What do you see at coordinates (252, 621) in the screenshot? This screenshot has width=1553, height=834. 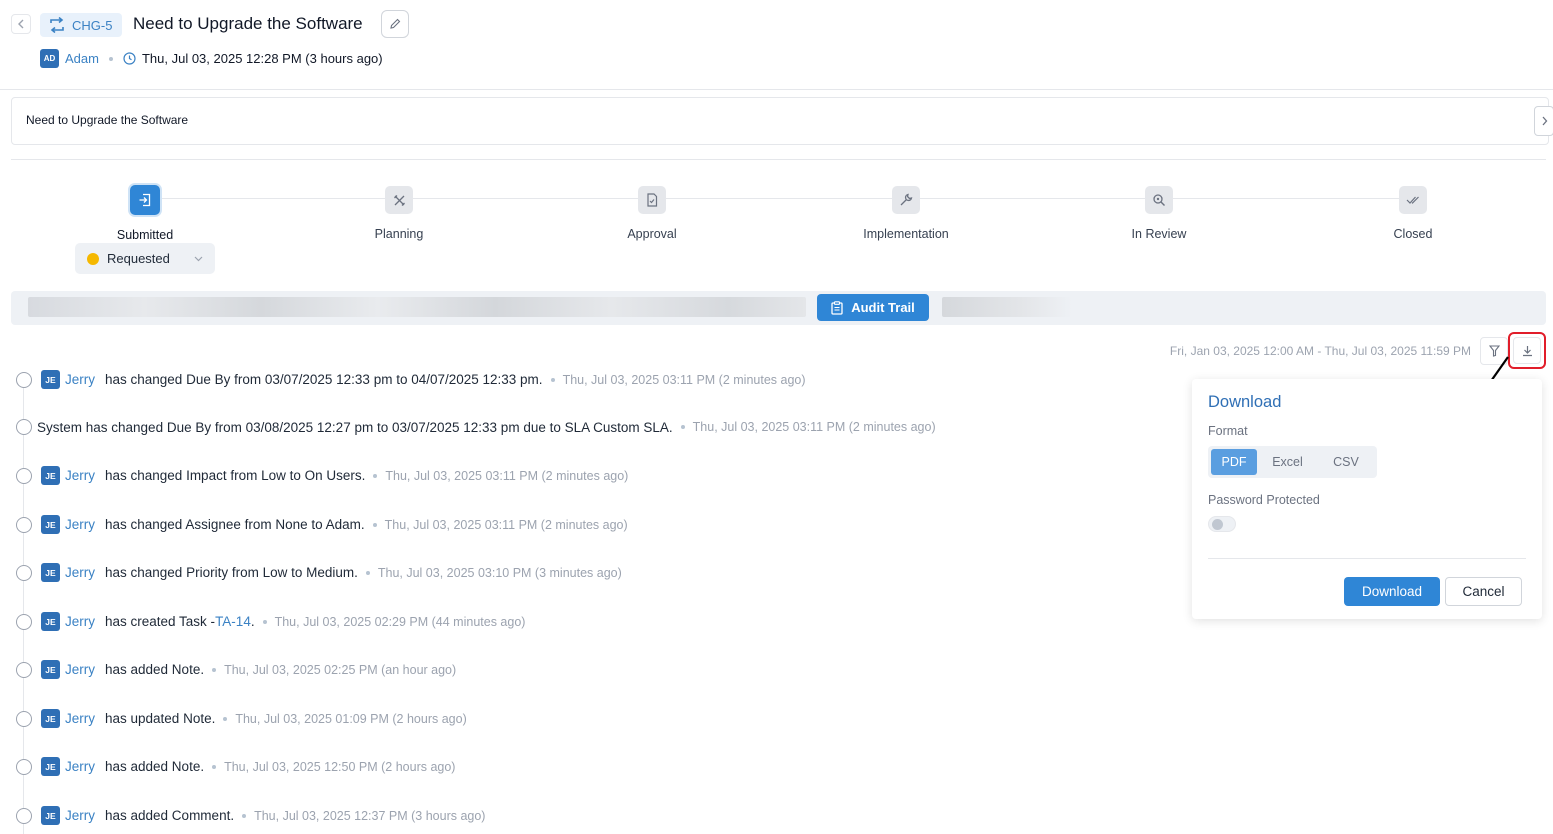 I see `entry-text-after: .` at bounding box center [252, 621].